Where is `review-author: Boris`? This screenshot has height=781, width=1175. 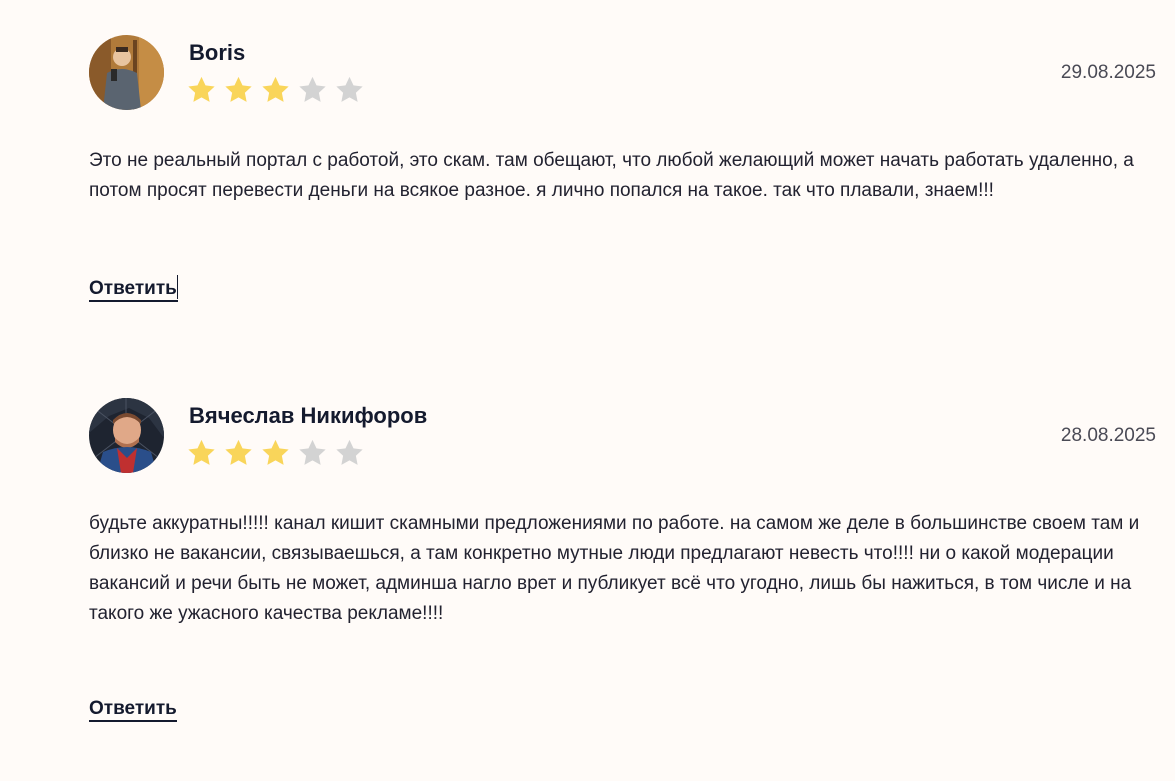 review-author: Boris is located at coordinates (217, 52).